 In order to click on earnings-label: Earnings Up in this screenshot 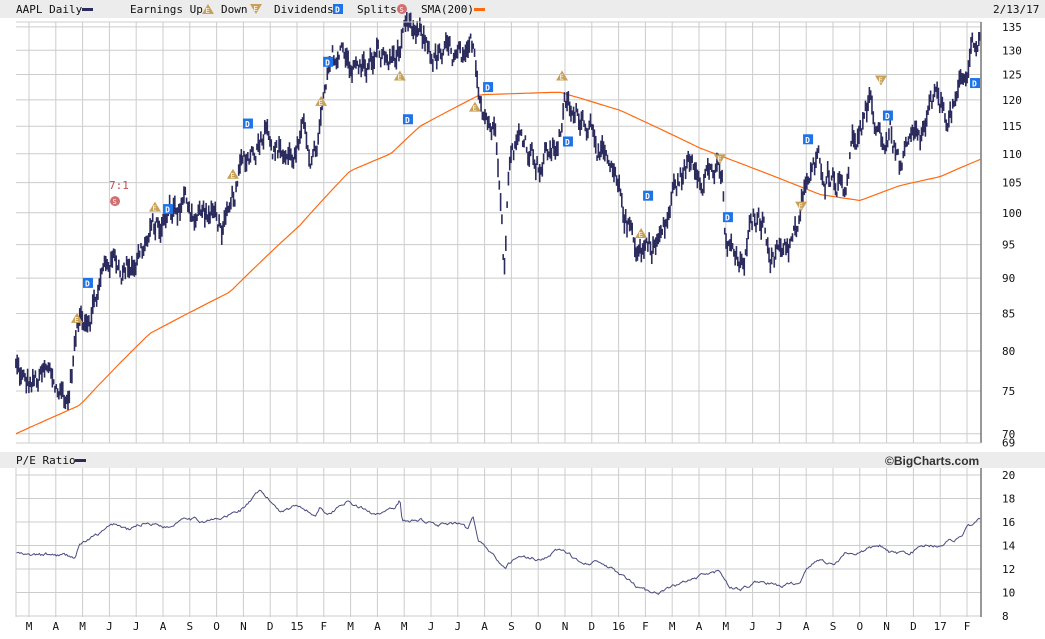, I will do `click(166, 9)`.